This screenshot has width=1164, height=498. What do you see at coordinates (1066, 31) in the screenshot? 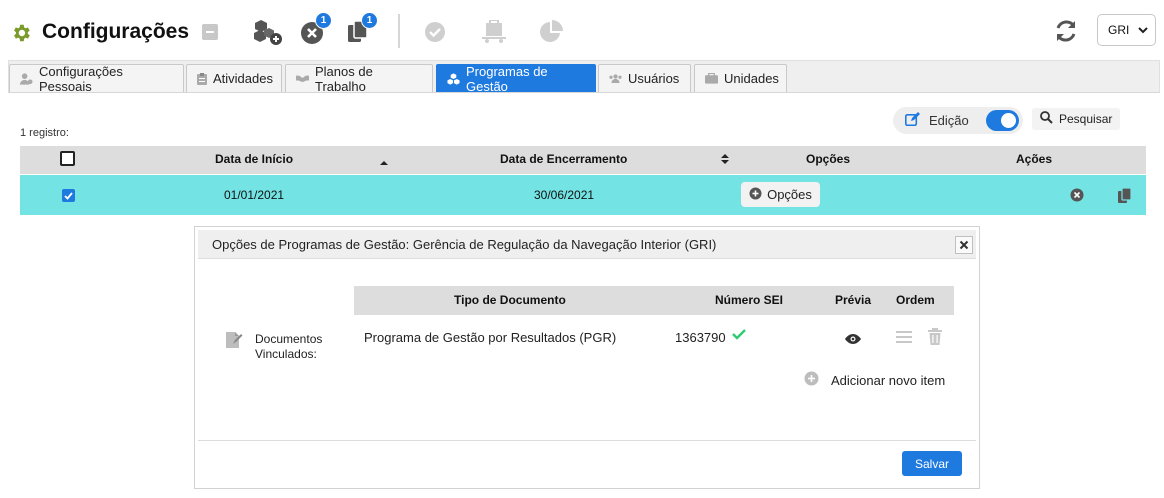
I see `refresh-icon` at bounding box center [1066, 31].